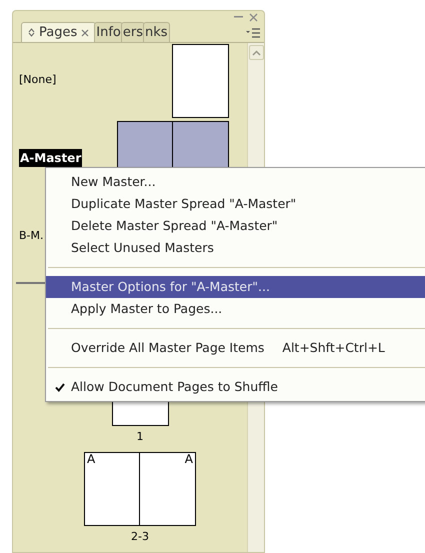 This screenshot has height=553, width=425. I want to click on page-number: 2-3, so click(140, 537).